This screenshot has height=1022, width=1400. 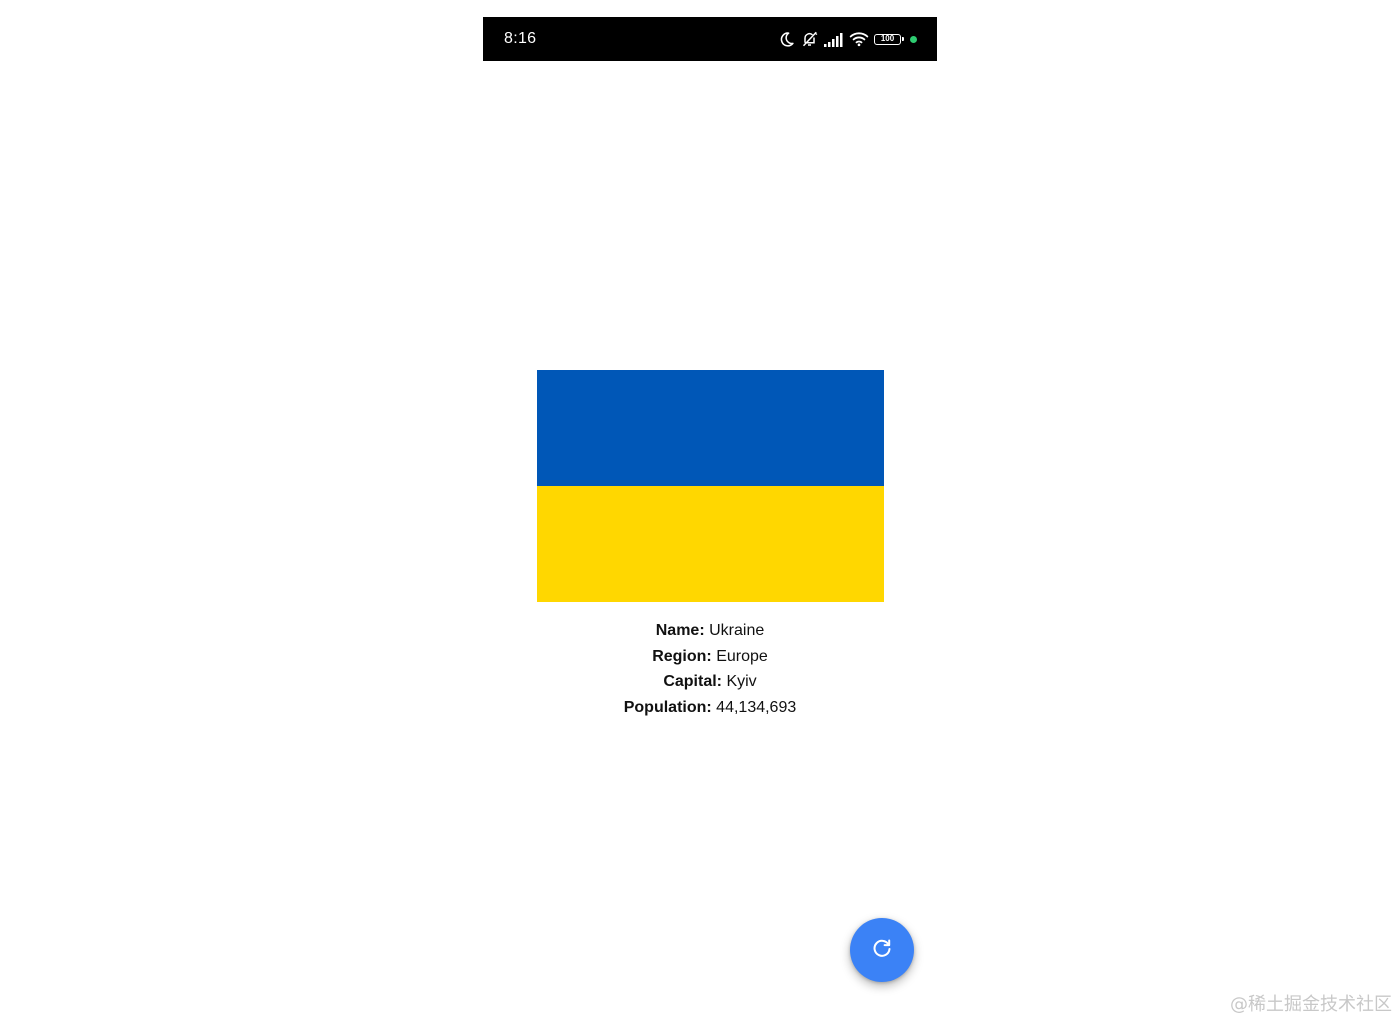 What do you see at coordinates (741, 681) in the screenshot?
I see `capital-value: Kyiv` at bounding box center [741, 681].